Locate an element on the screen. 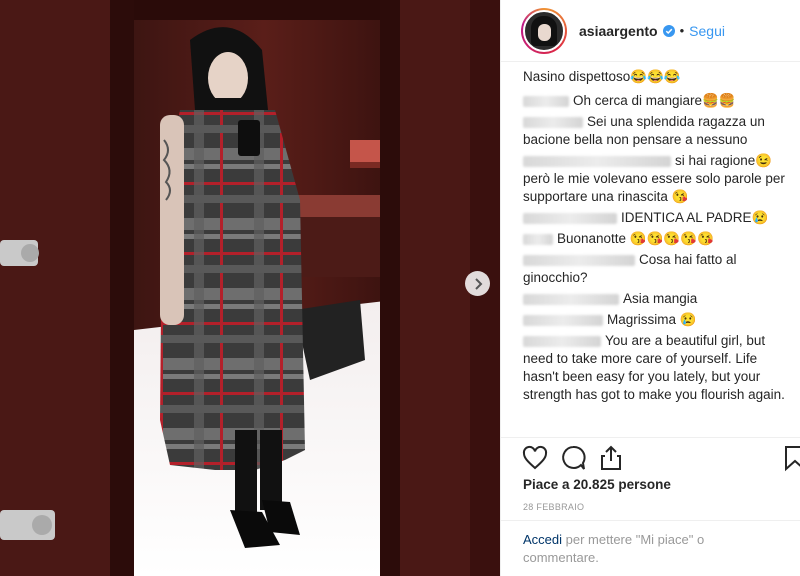 This screenshot has height=576, width=800. post-actions-bar is located at coordinates (650, 457).